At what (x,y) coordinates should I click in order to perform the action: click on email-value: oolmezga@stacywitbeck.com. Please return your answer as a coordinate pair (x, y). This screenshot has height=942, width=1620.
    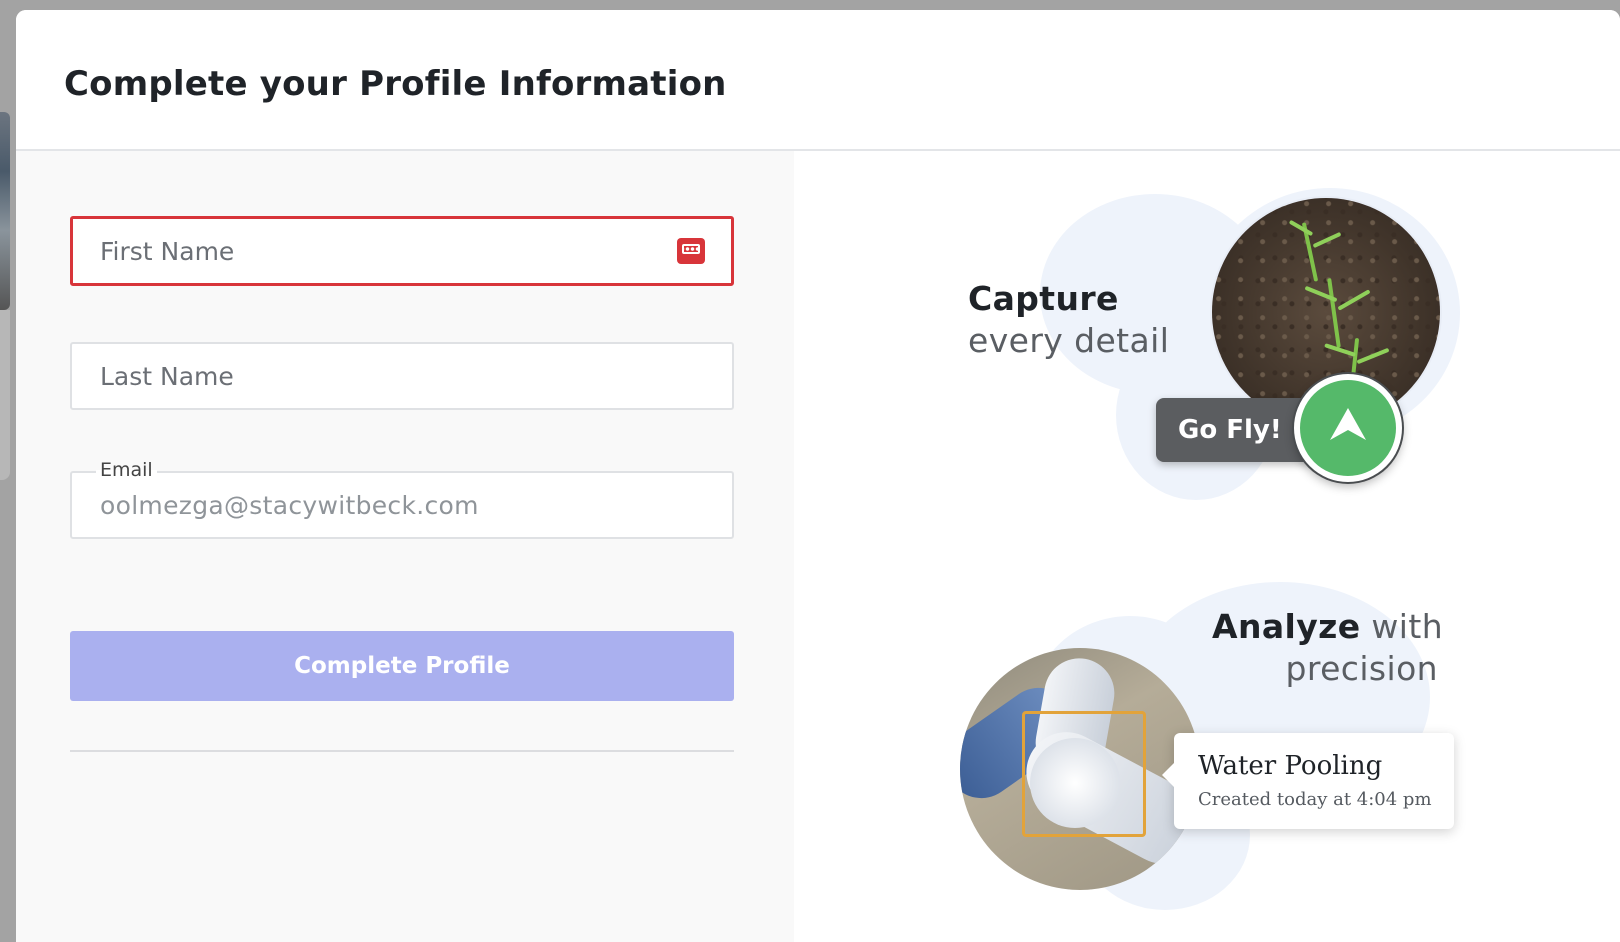
    Looking at the image, I should click on (289, 505).